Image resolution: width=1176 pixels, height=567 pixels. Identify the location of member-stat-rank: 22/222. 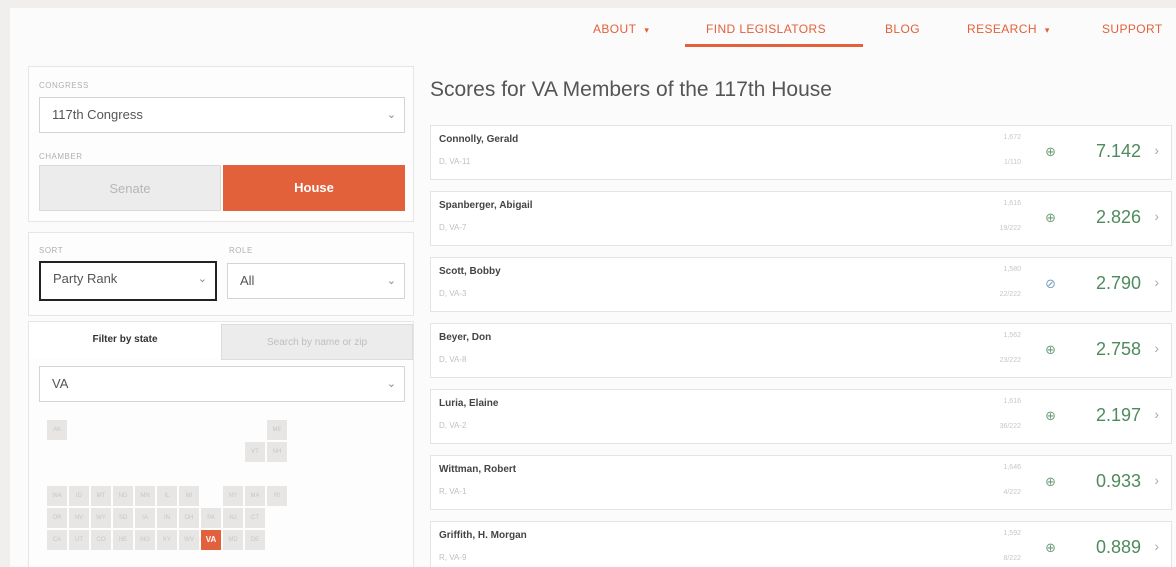
(1010, 294).